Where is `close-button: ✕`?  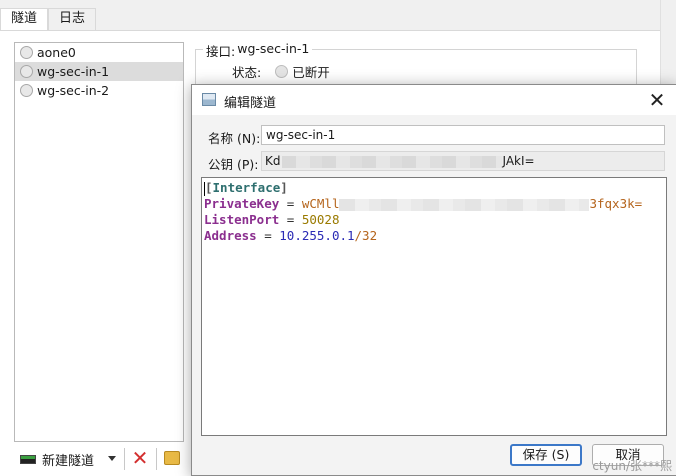 close-button: ✕ is located at coordinates (657, 100).